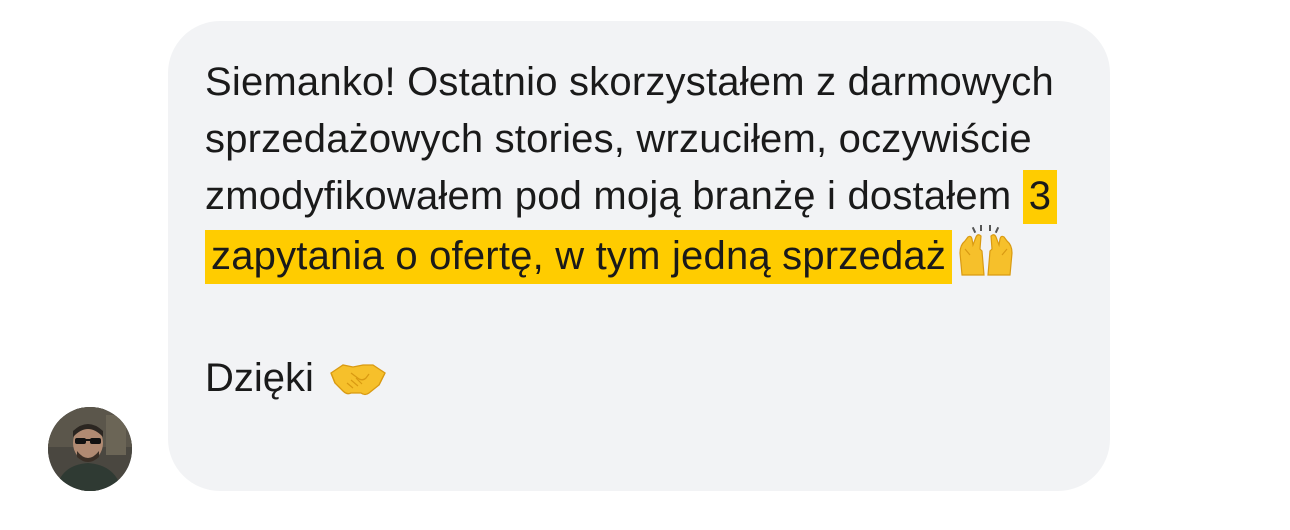 The width and height of the screenshot is (1290, 530). What do you see at coordinates (642, 382) in the screenshot?
I see `closing-text: Dzięki` at bounding box center [642, 382].